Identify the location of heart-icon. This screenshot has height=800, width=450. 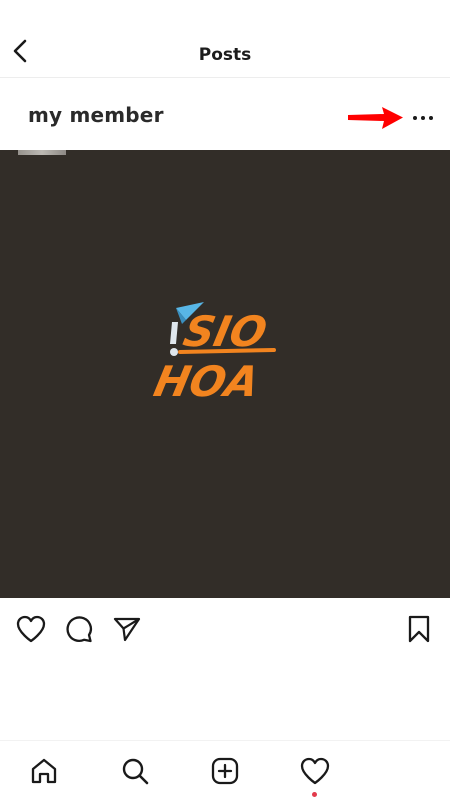
(31, 629).